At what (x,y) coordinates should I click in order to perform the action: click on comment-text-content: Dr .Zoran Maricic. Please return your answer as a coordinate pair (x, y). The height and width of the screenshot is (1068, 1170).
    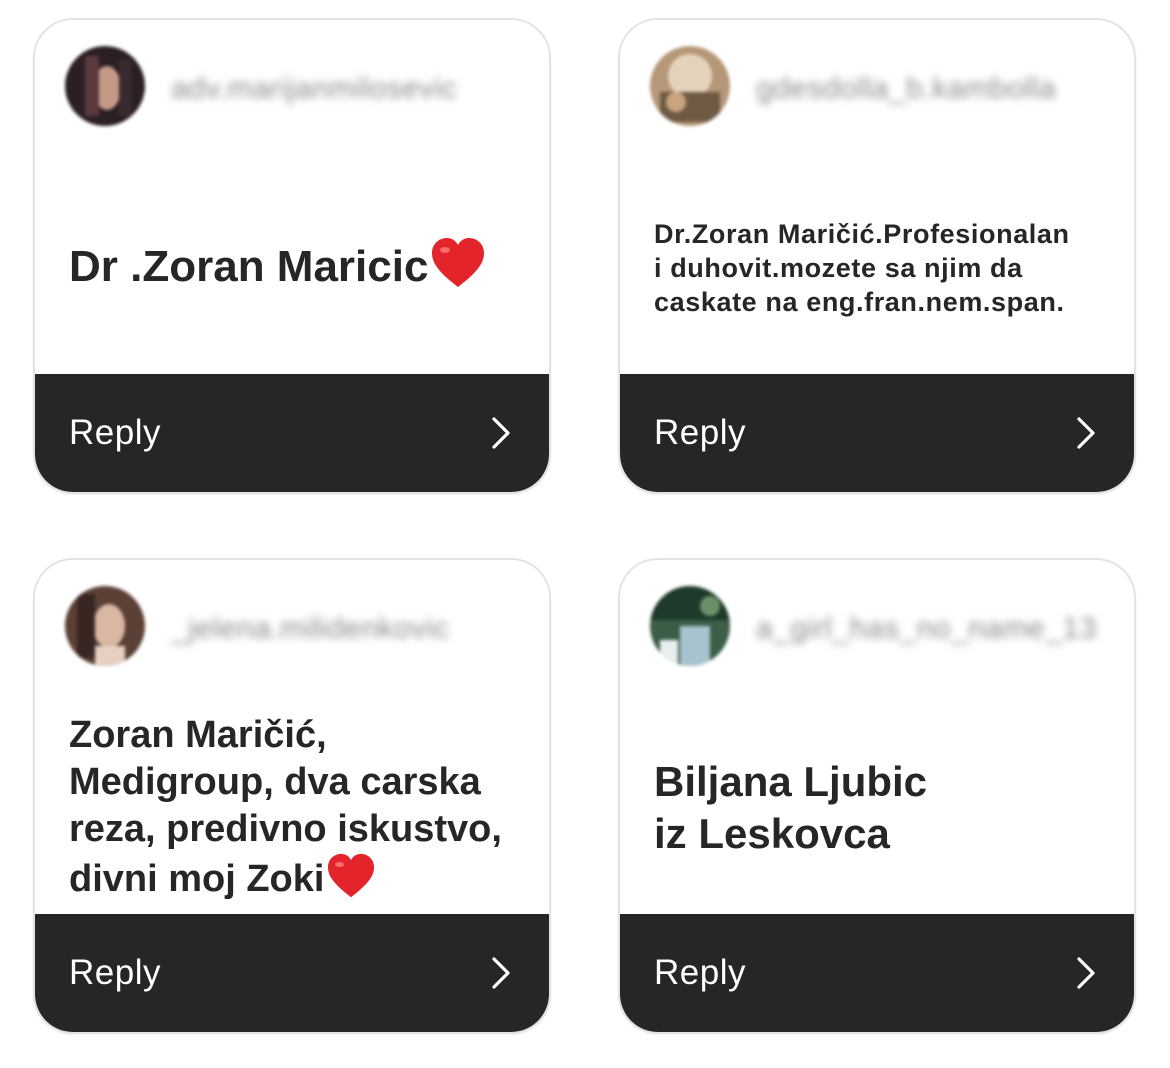
    Looking at the image, I should click on (249, 266).